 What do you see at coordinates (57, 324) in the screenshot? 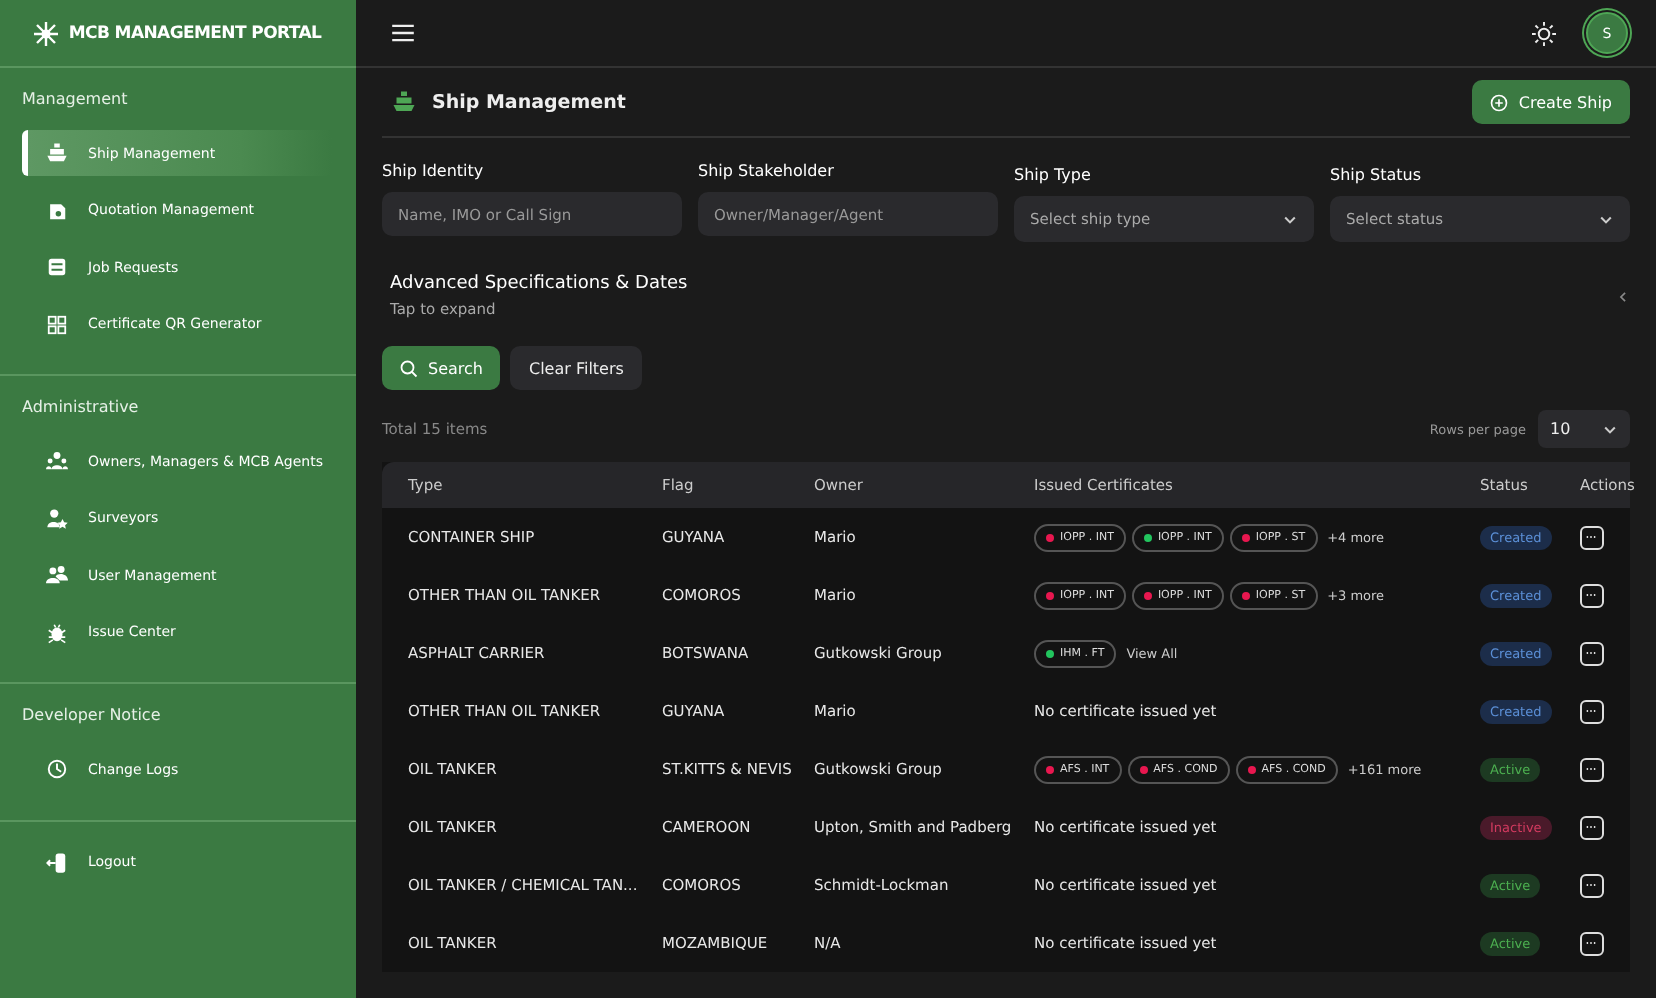
I see `grid-icon` at bounding box center [57, 324].